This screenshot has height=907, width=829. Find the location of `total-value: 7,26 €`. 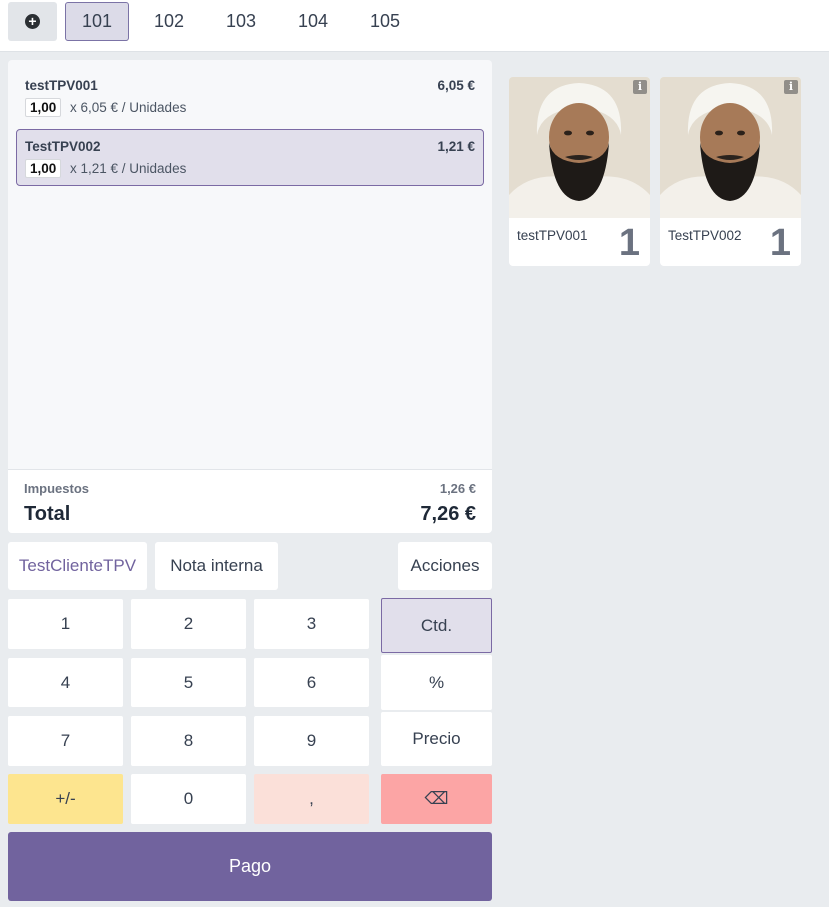

total-value: 7,26 € is located at coordinates (448, 514).